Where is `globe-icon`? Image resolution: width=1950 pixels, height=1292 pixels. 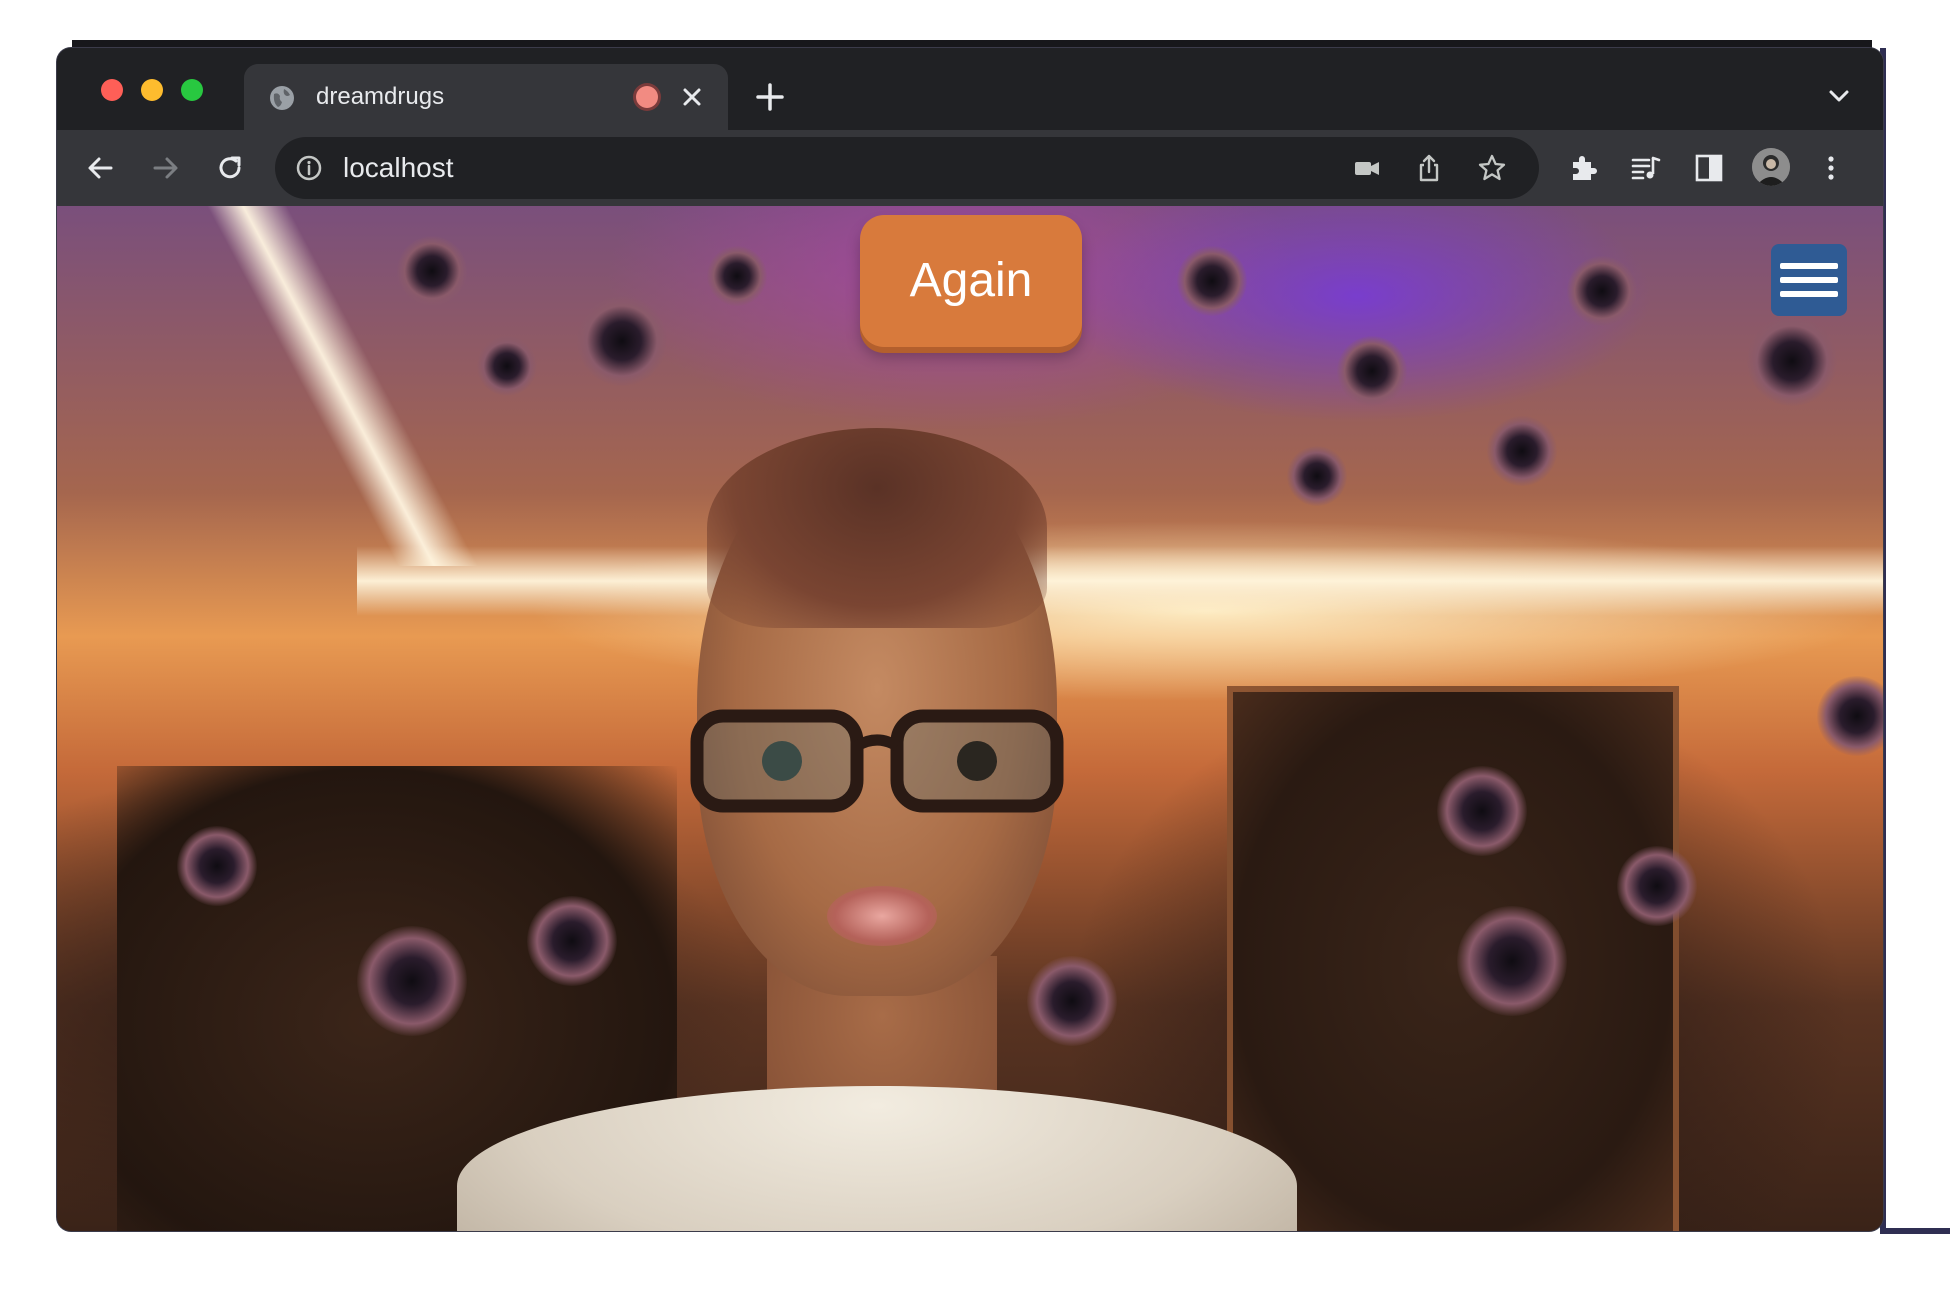
globe-icon is located at coordinates (282, 98).